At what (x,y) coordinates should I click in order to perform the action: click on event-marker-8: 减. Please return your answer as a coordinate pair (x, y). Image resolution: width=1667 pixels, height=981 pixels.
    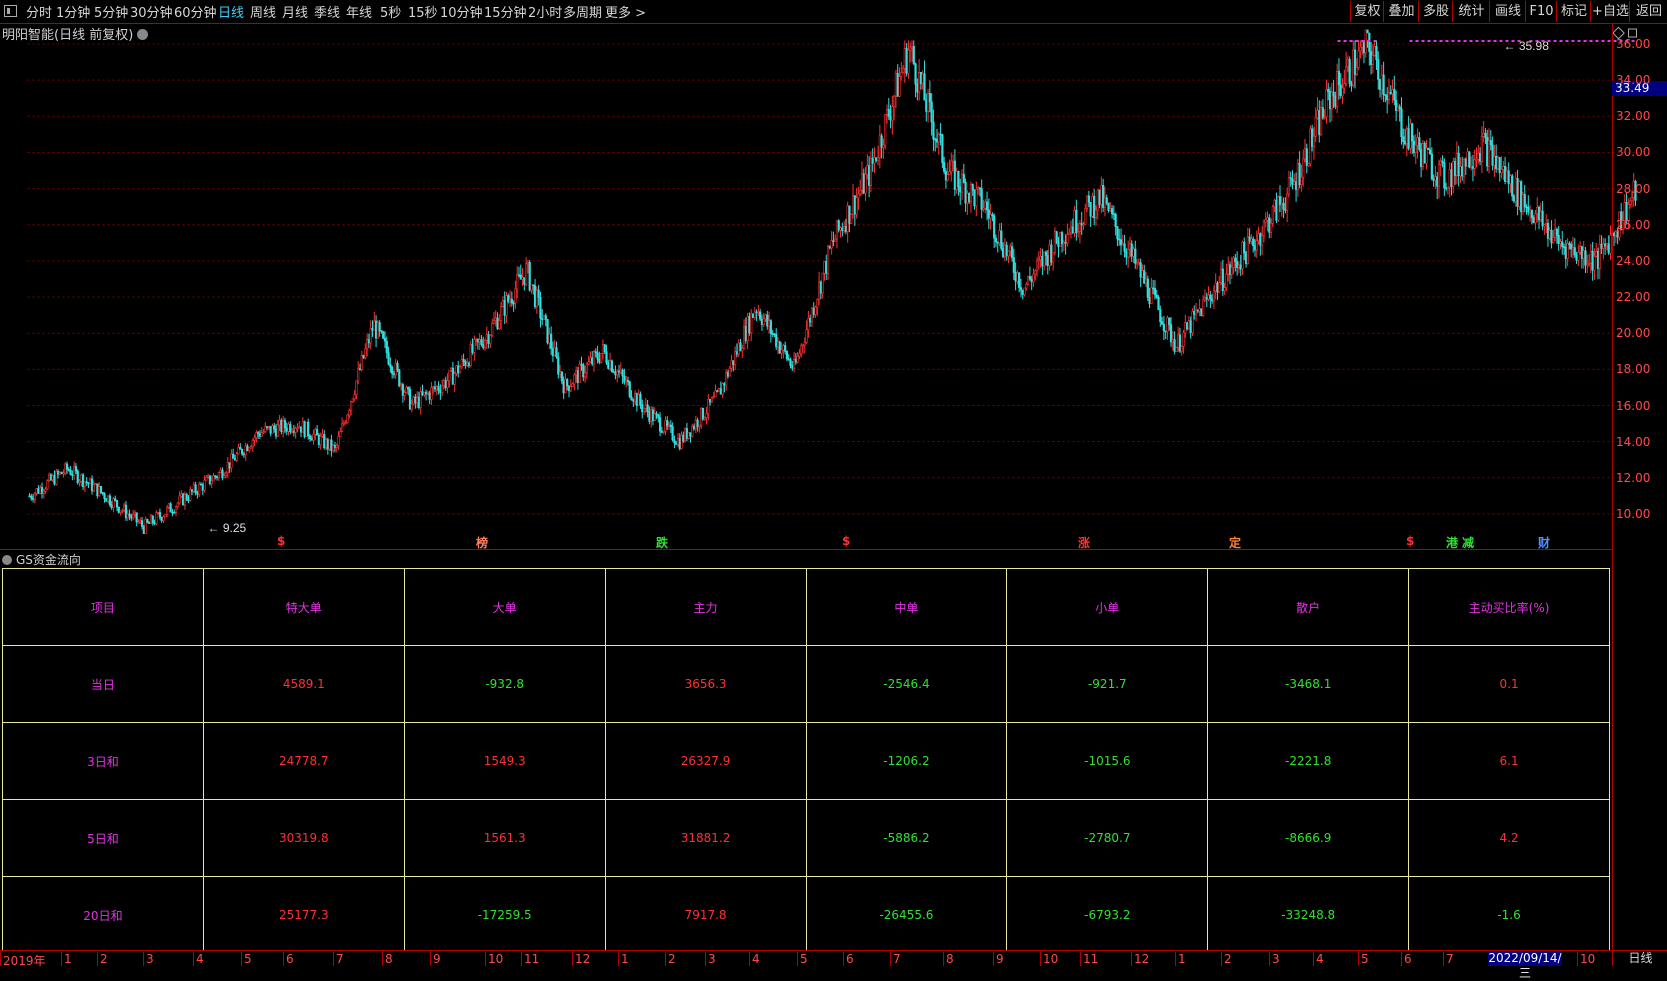
    Looking at the image, I should click on (1468, 542).